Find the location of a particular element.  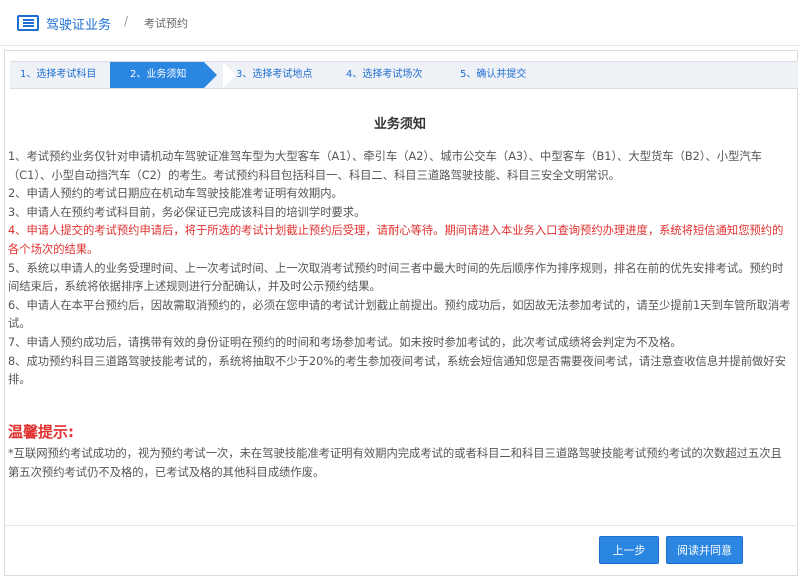

footer-divider is located at coordinates (401, 525).